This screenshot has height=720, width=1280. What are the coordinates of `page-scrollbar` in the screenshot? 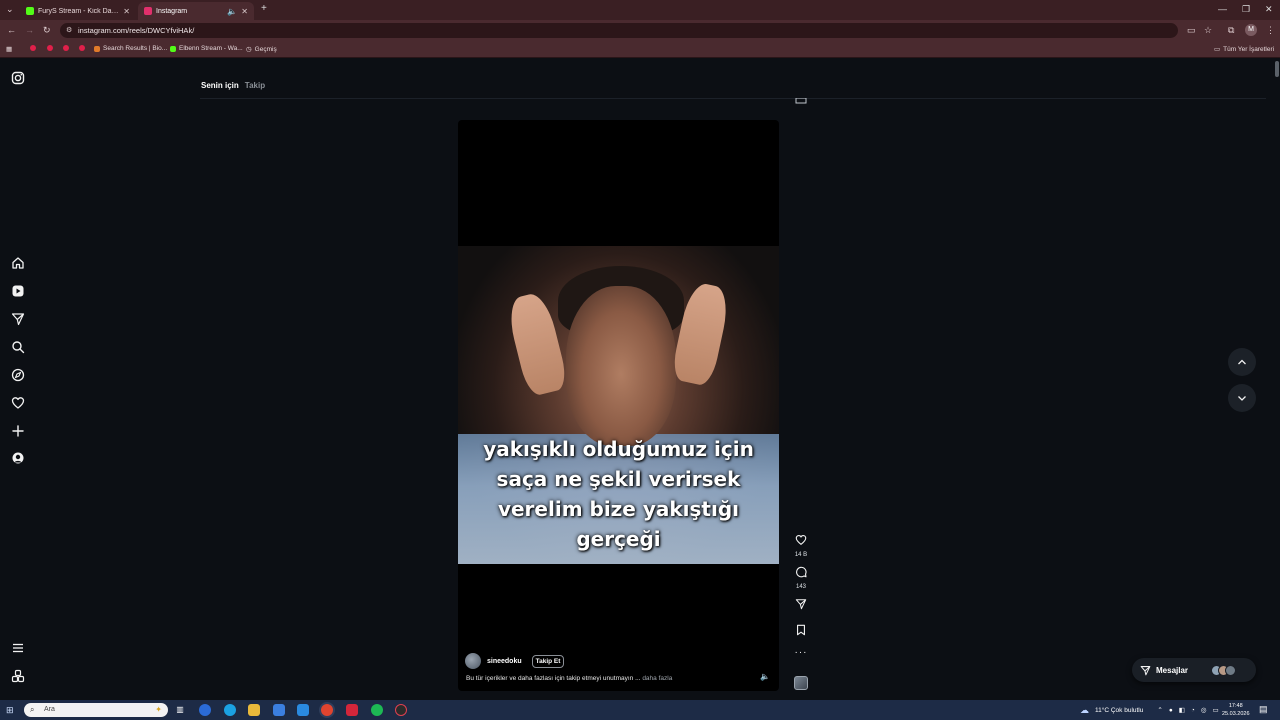 It's located at (1277, 379).